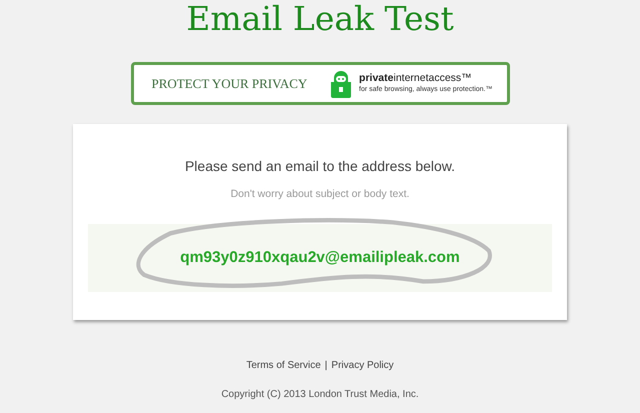 The height and width of the screenshot is (413, 640). Describe the element at coordinates (320, 20) in the screenshot. I see `page-title: Email Leak Test` at that location.